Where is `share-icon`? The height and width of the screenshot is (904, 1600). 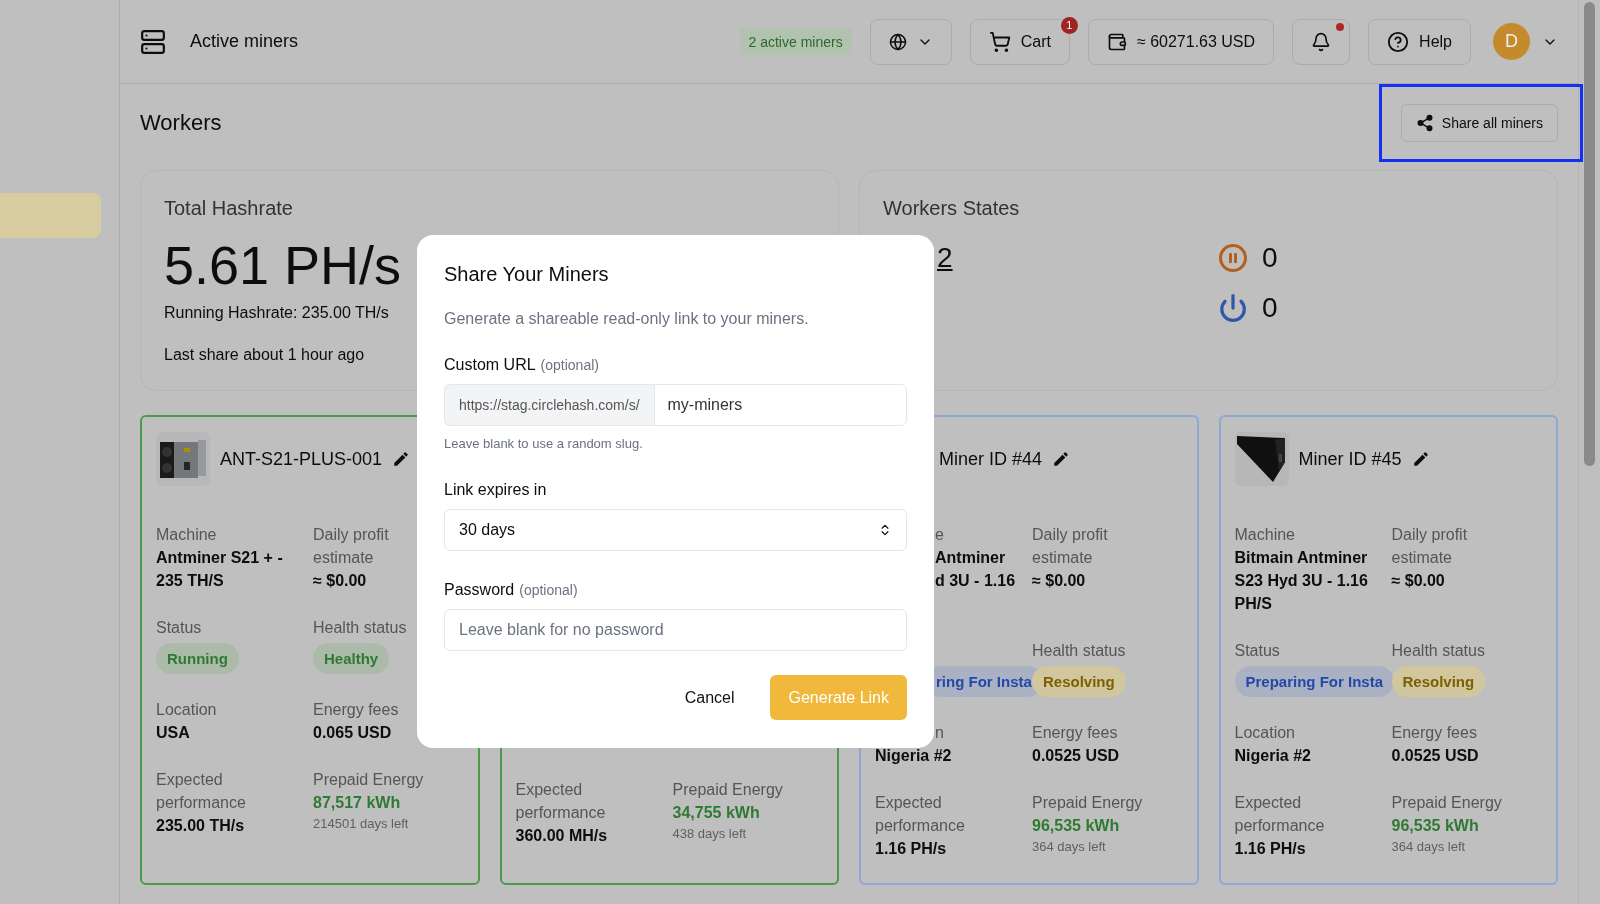 share-icon is located at coordinates (1424, 123).